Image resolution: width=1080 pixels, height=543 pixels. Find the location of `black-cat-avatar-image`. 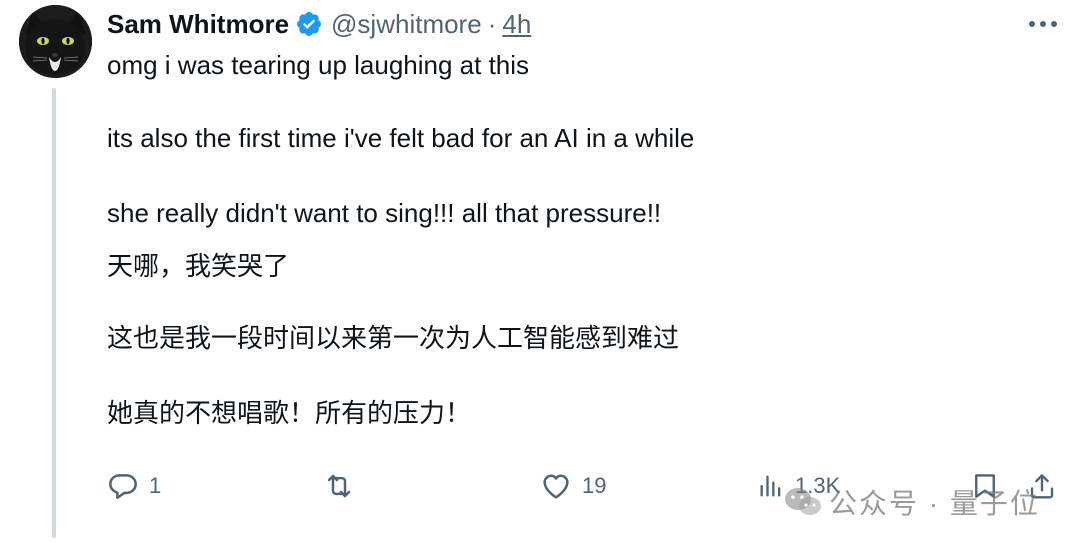

black-cat-avatar-image is located at coordinates (55, 41).